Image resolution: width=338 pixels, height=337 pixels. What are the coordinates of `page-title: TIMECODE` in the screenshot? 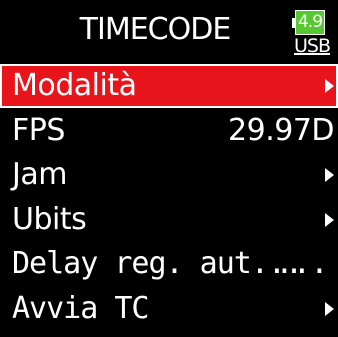 It's located at (155, 29).